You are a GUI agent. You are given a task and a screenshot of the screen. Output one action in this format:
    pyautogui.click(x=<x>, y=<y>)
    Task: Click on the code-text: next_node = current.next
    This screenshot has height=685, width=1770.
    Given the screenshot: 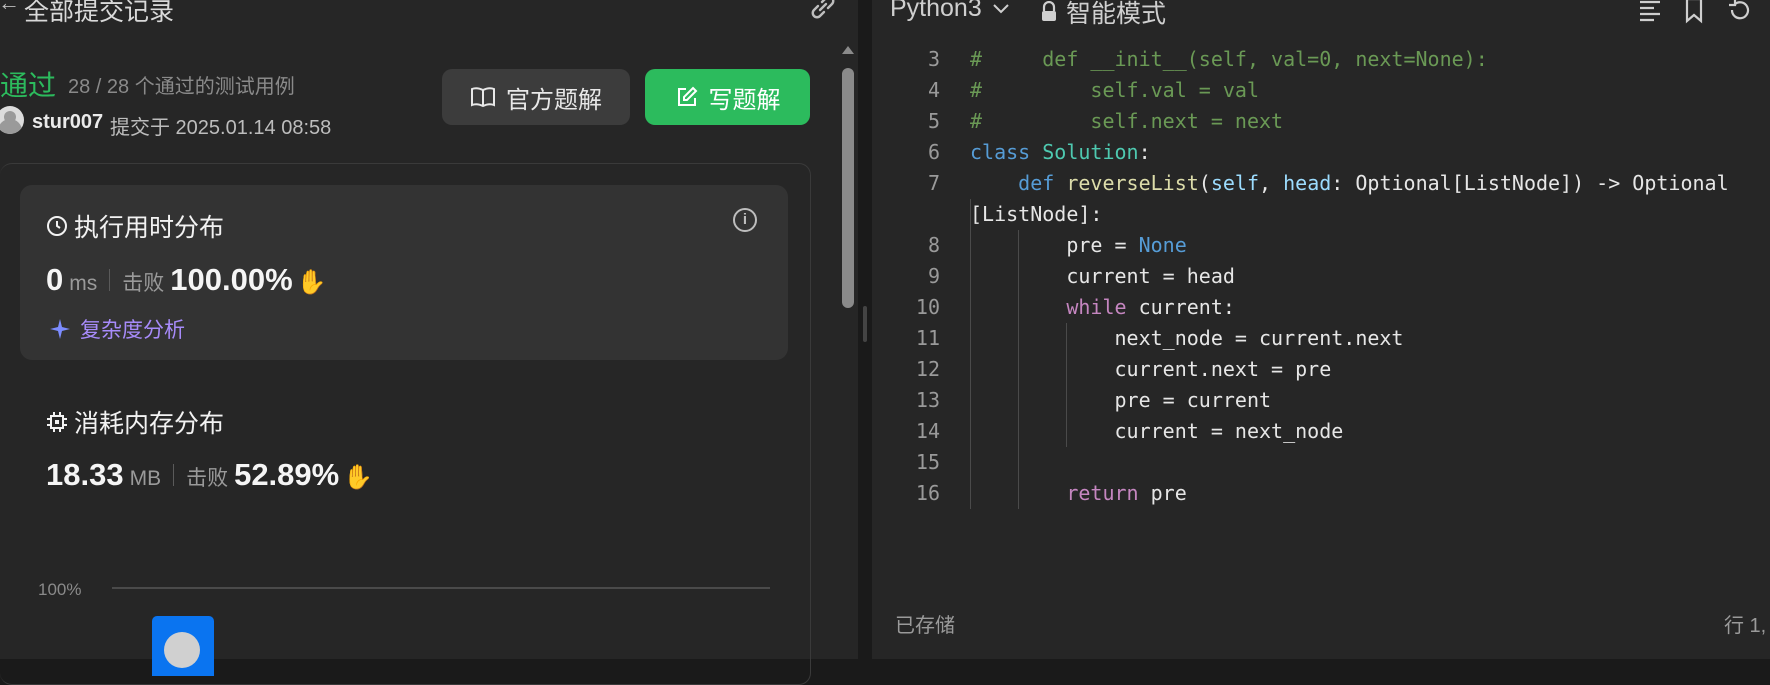 What is the action you would take?
    pyautogui.click(x=1186, y=338)
    